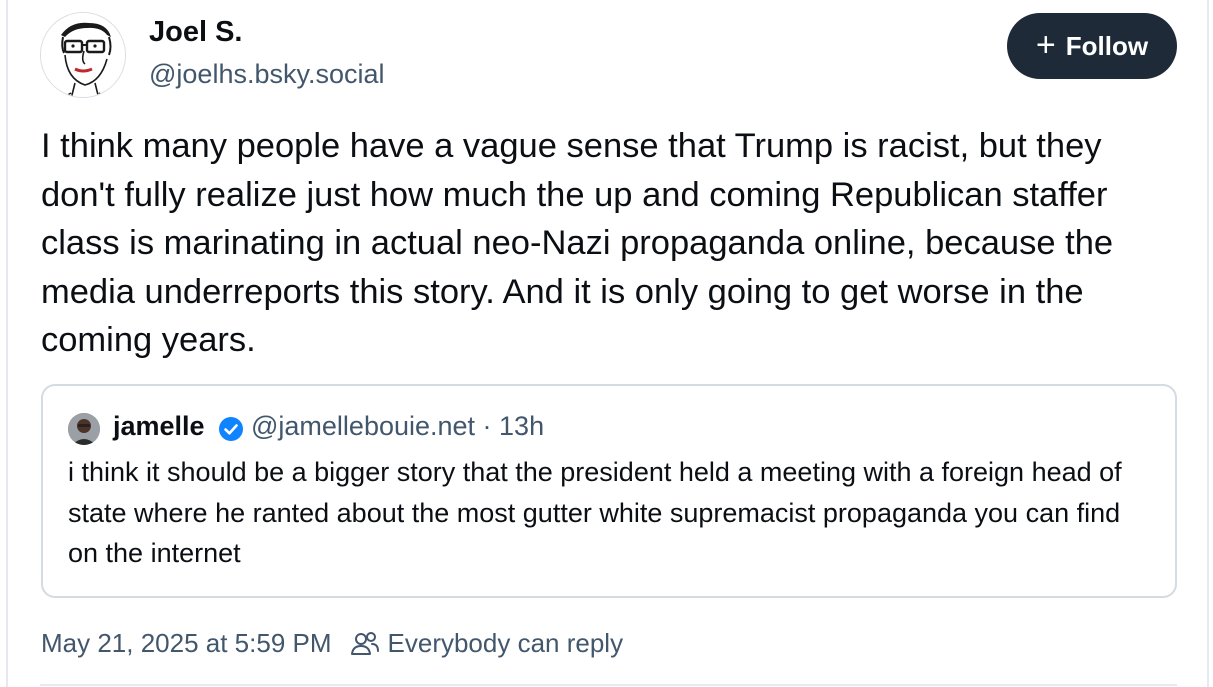 Image resolution: width=1213 pixels, height=687 pixels. I want to click on quoted-author-avatar-image, so click(84, 429).